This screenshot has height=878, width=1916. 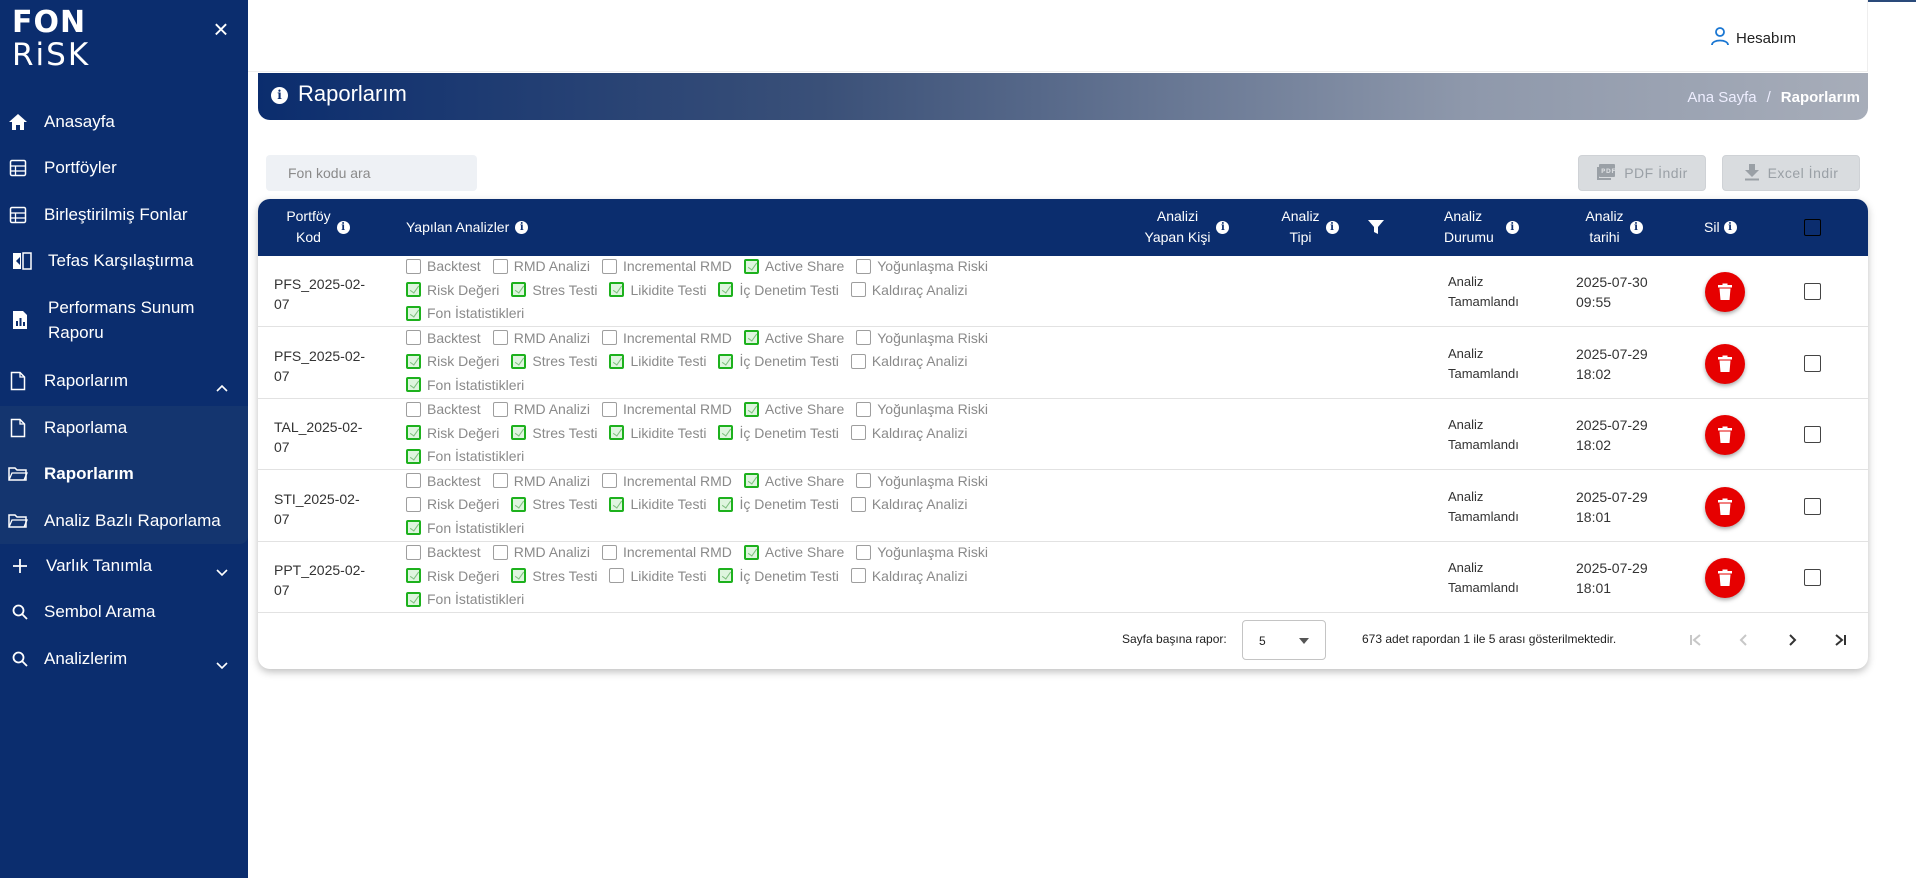 What do you see at coordinates (124, 381) in the screenshot?
I see `sidebar-item-raporlarim-group: Raporlarım` at bounding box center [124, 381].